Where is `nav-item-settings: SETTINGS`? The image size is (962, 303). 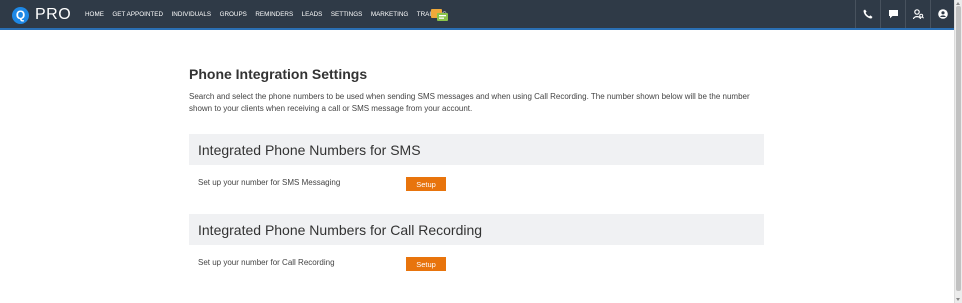
nav-item-settings: SETTINGS is located at coordinates (347, 14).